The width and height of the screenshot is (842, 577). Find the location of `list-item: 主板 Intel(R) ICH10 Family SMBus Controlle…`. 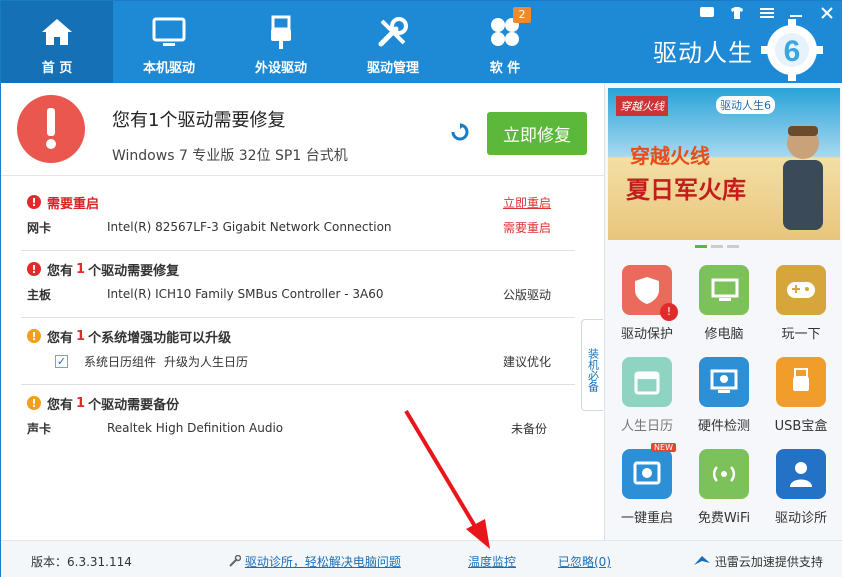

list-item: 主板 Intel(R) ICH10 Family SMBus Controlle… is located at coordinates (301, 294).